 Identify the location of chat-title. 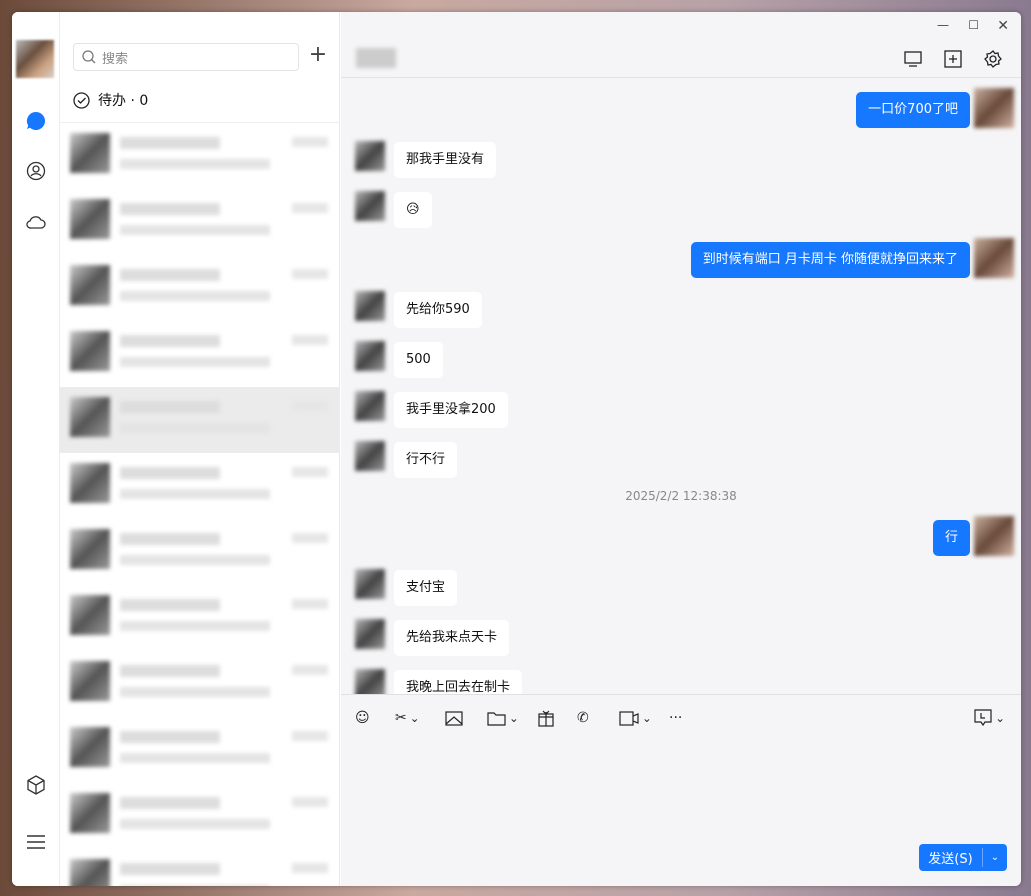
(376, 58).